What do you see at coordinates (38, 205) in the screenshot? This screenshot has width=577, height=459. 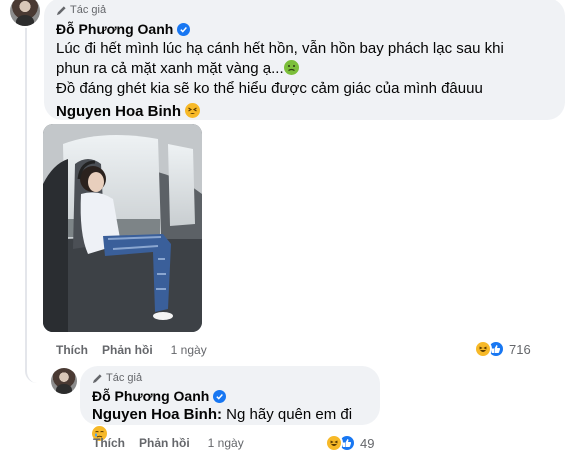 I see `reply-thread-line` at bounding box center [38, 205].